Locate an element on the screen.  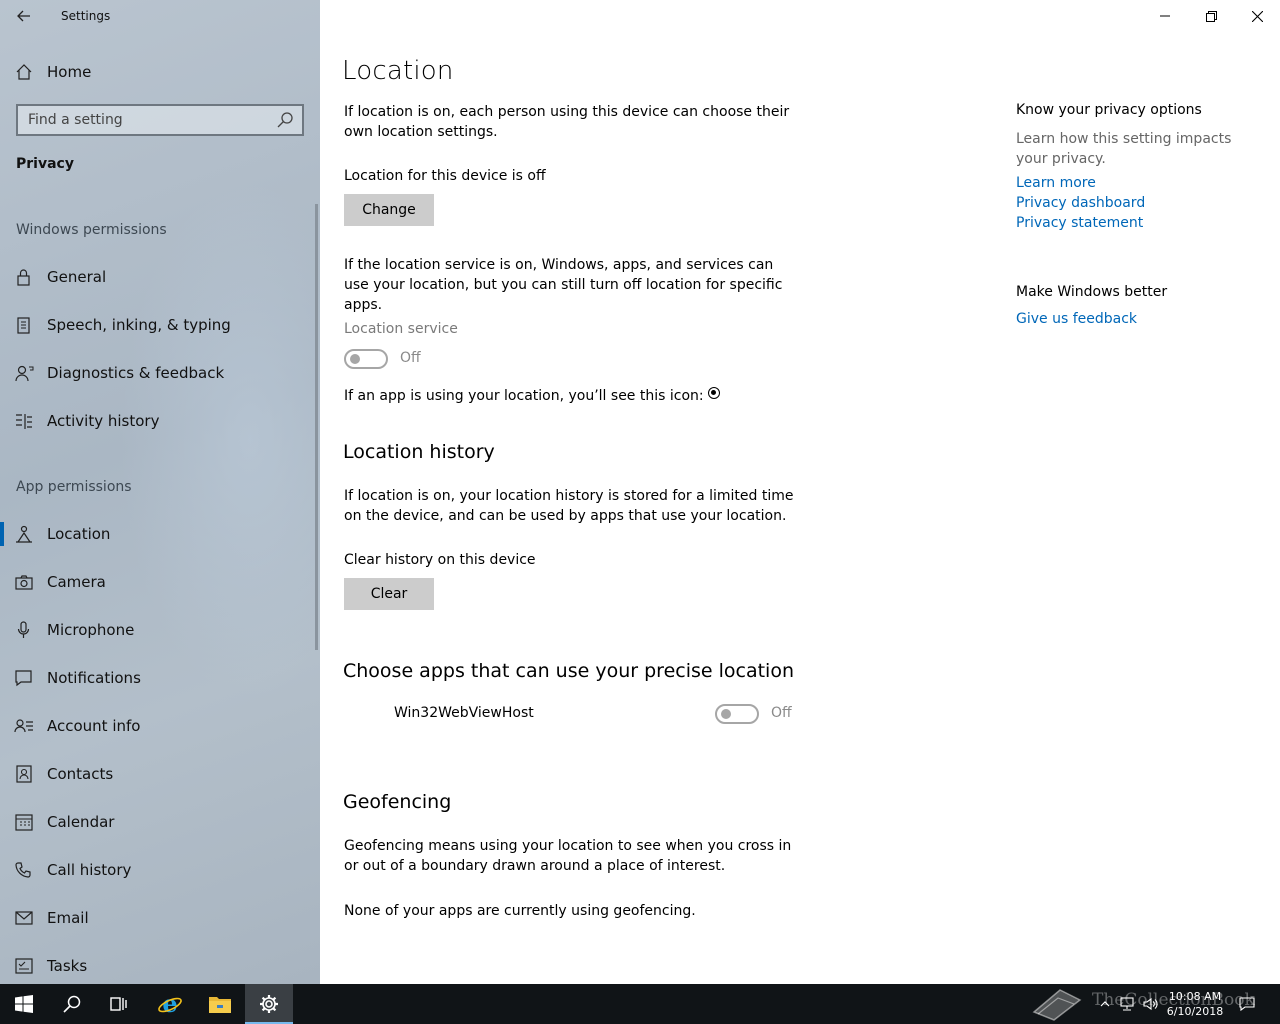
sidebar-item-diagnostics: Diagnostics & feedback is located at coordinates (160, 373).